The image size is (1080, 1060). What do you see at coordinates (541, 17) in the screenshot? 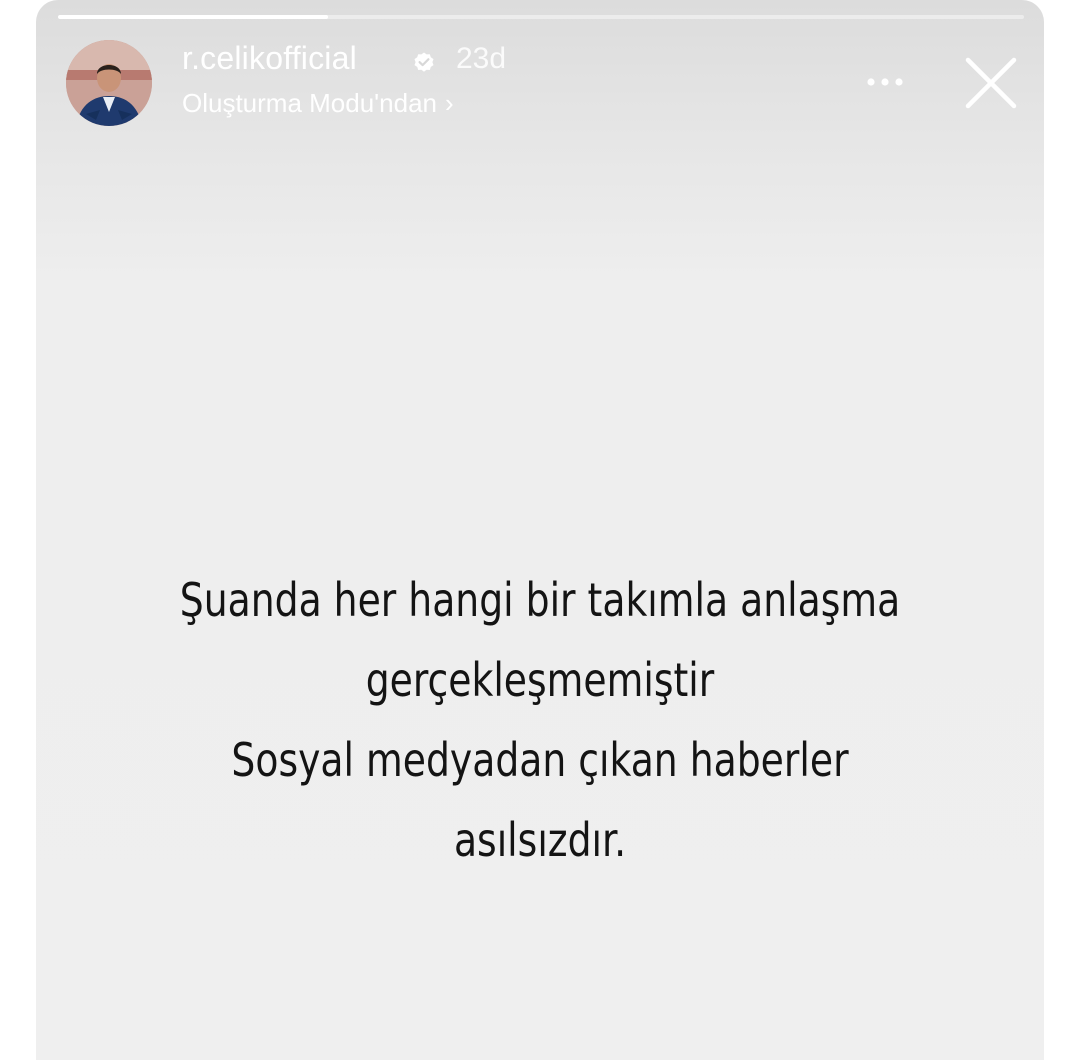
I see `story-progress-bar` at bounding box center [541, 17].